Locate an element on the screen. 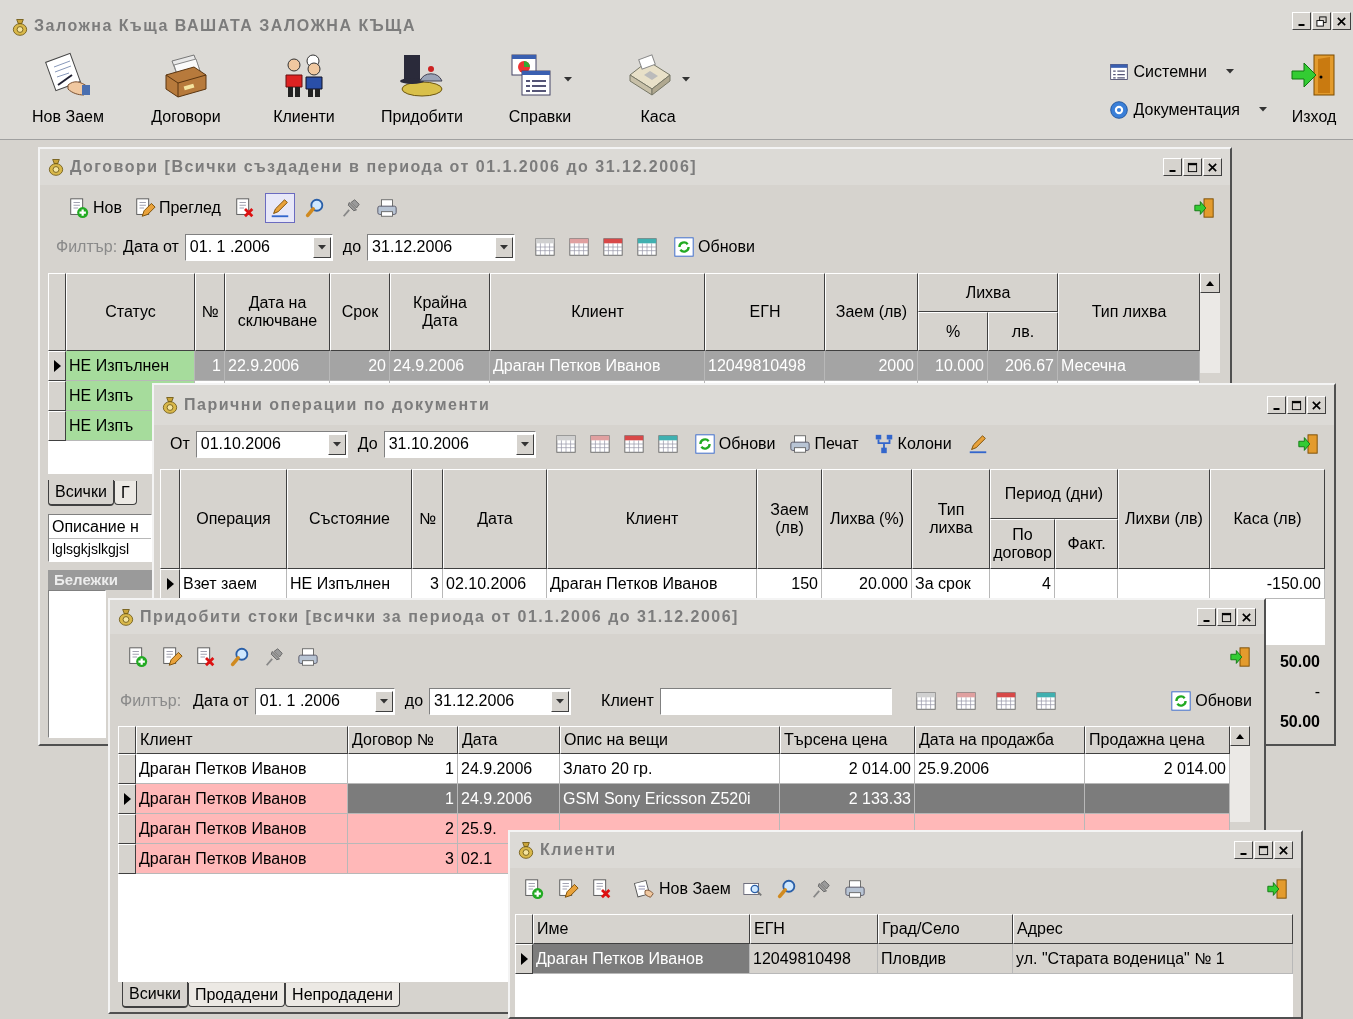  client-field is located at coordinates (775, 701).